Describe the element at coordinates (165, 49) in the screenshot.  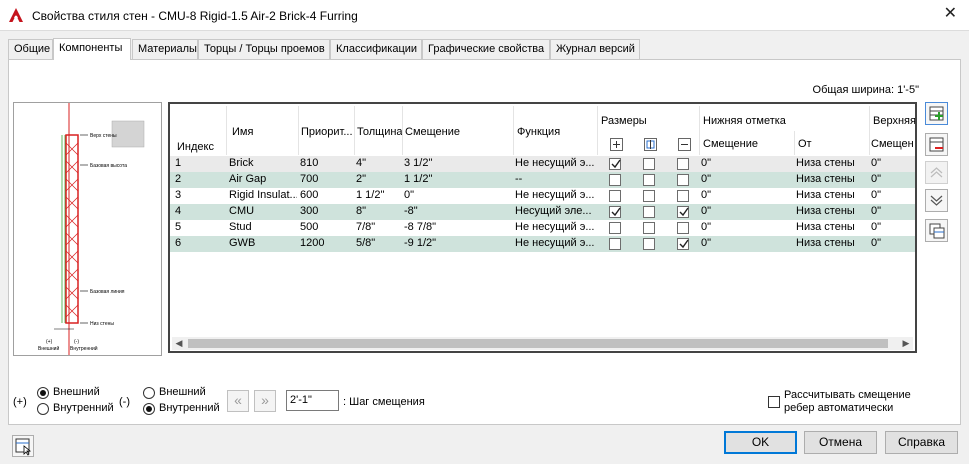
I see `tab-materials: Материалы` at that location.